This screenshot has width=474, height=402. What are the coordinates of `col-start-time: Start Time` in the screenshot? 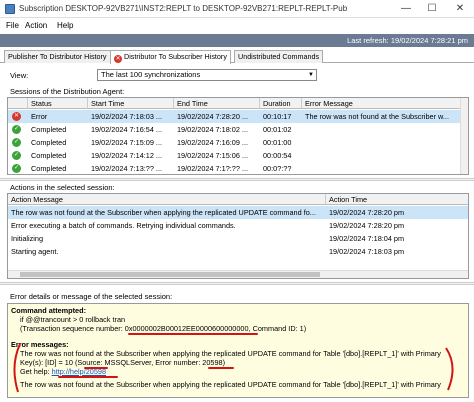 It's located at (131, 103).